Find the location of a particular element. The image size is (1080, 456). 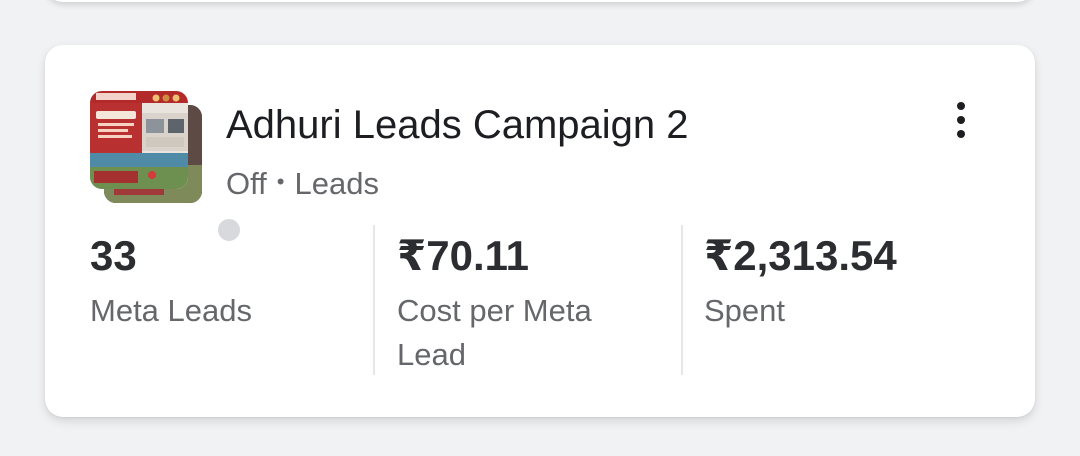

more-options-button is located at coordinates (961, 120).